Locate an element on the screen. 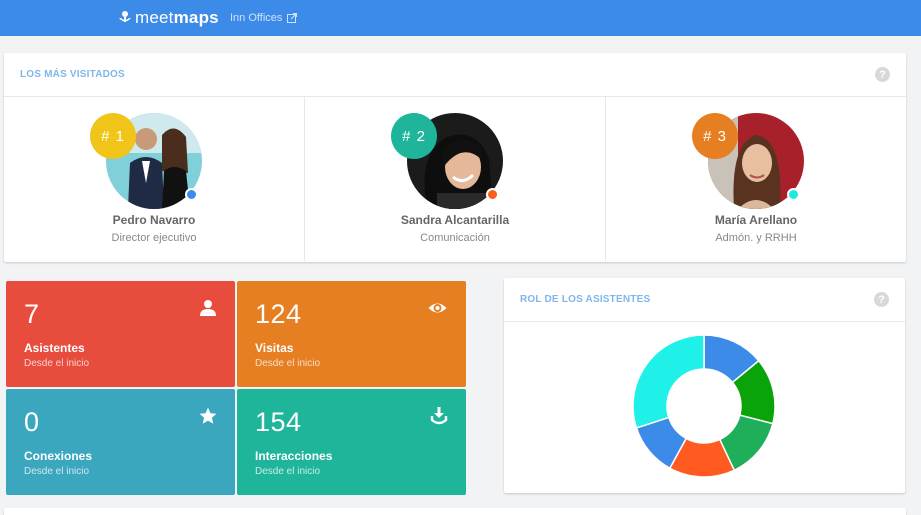 This screenshot has width=921, height=515. most-visited-header: LOS MÁS VISITADOS ? is located at coordinates (455, 75).